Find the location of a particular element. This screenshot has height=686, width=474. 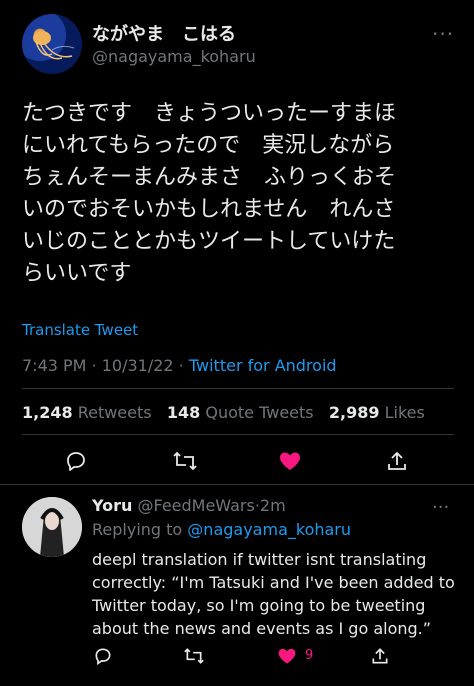

share-icon is located at coordinates (397, 461).